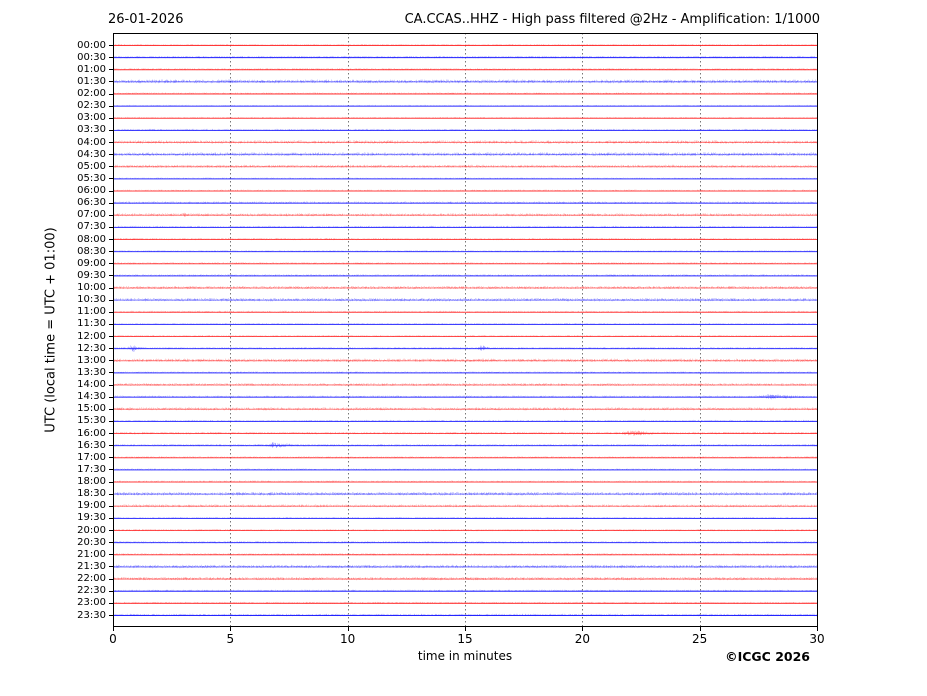 The height and width of the screenshot is (696, 927). I want to click on y-tick-label: 01:30, so click(91, 81).